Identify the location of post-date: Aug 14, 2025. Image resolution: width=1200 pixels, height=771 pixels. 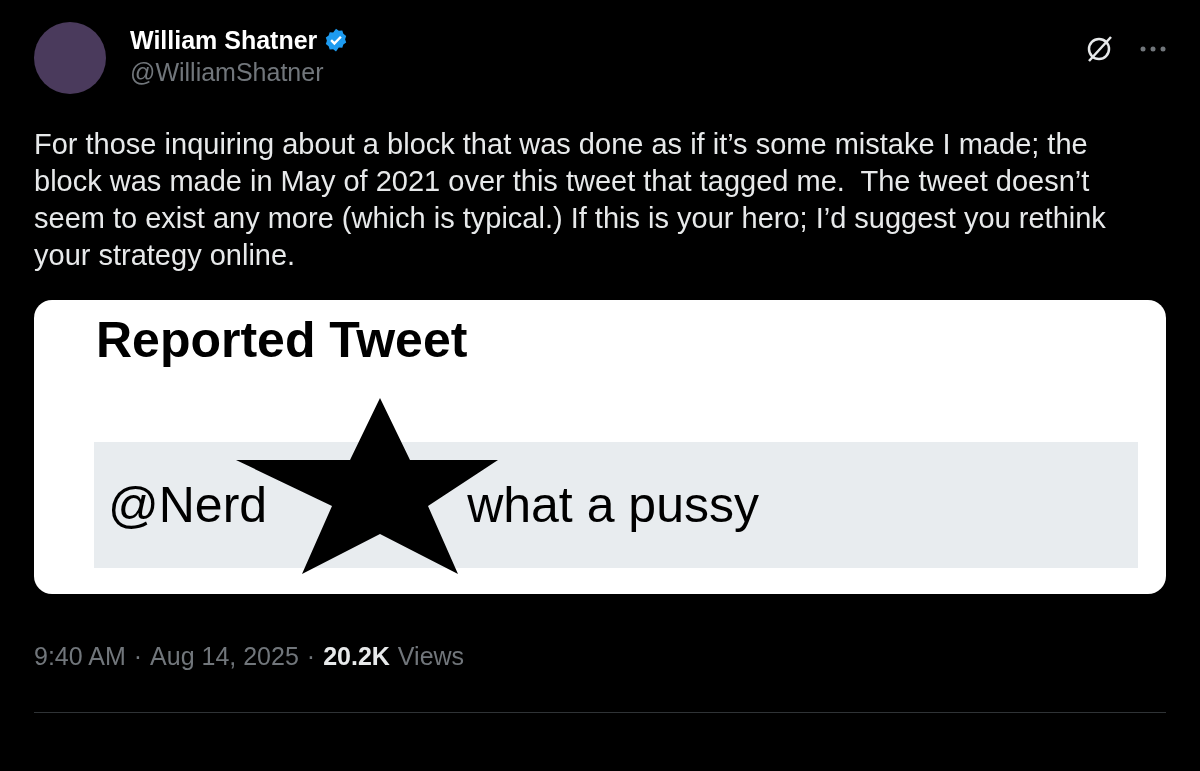
(224, 657).